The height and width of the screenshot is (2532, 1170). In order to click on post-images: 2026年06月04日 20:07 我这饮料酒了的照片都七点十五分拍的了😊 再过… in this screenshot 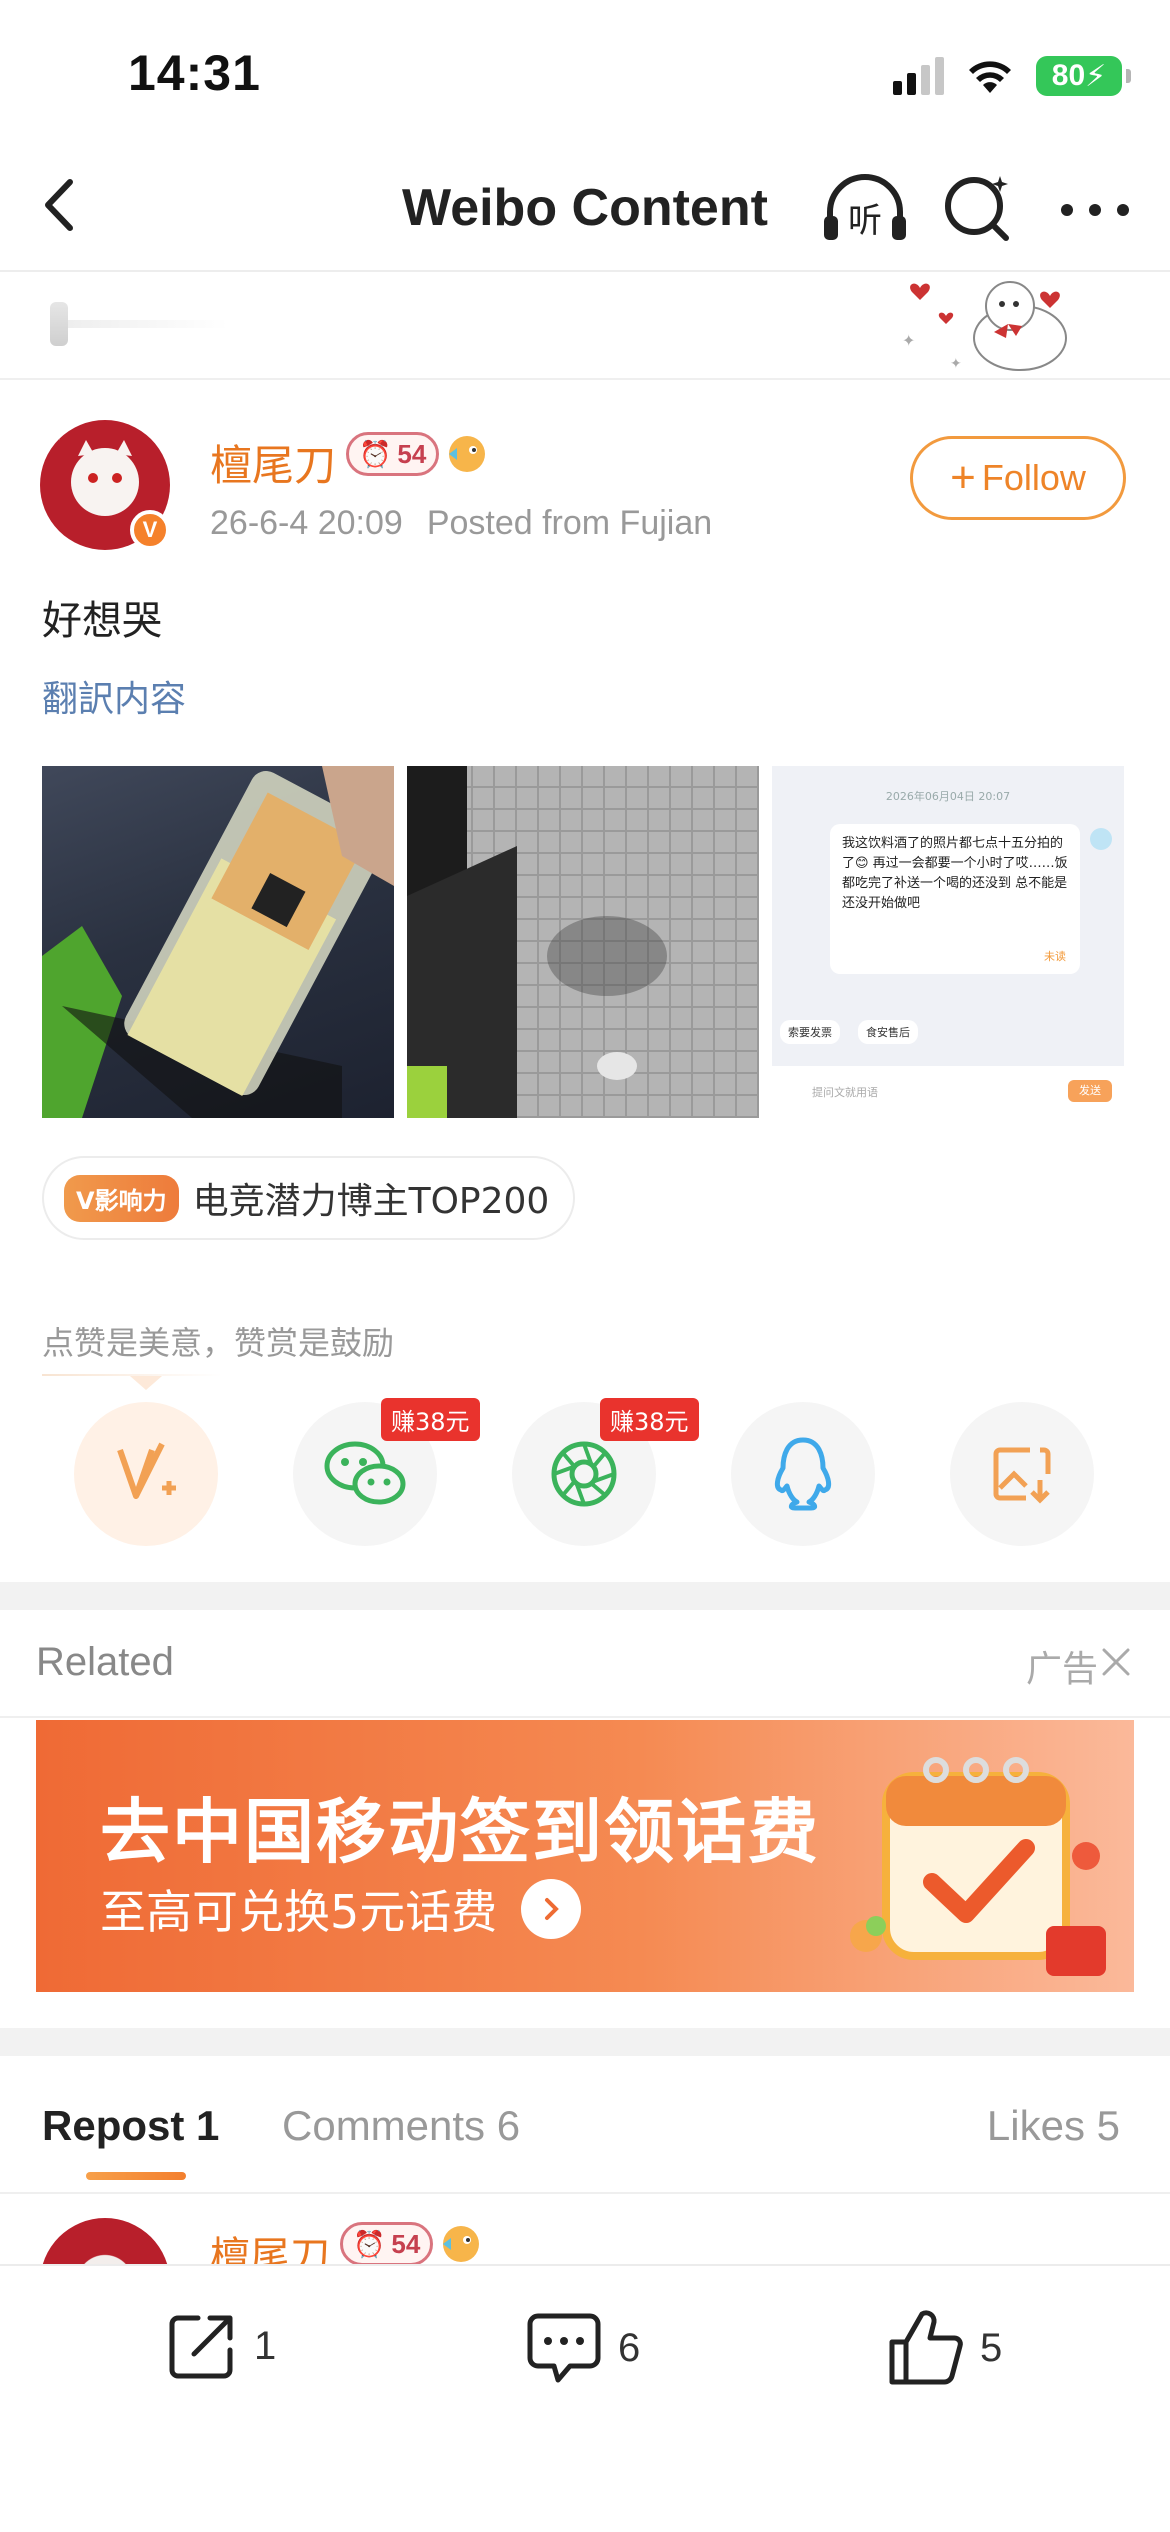, I will do `click(583, 942)`.